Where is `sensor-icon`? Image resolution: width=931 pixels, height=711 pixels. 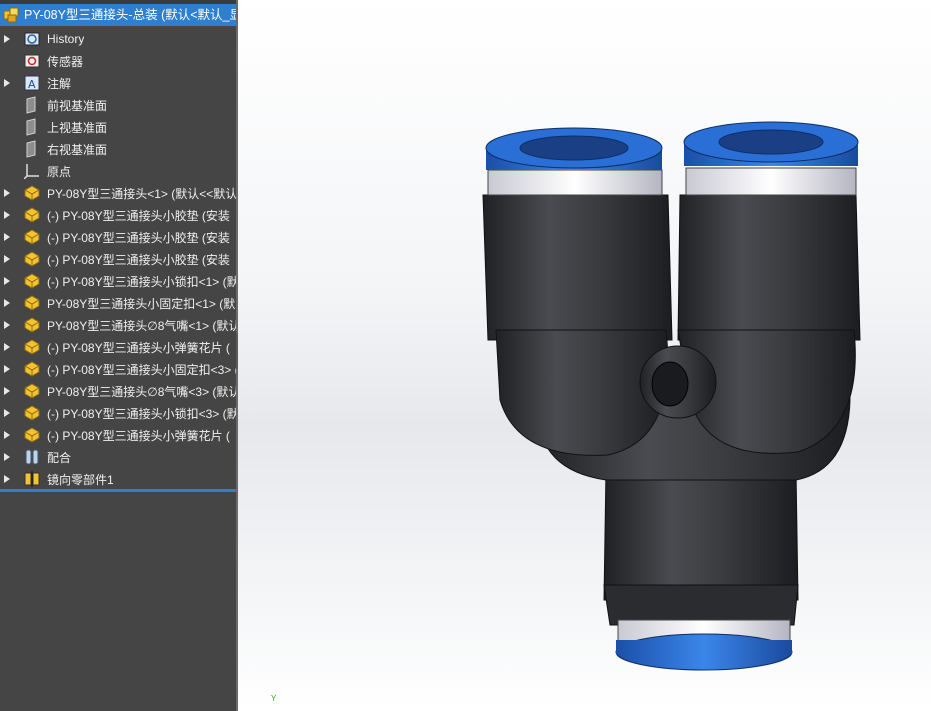 sensor-icon is located at coordinates (32, 61).